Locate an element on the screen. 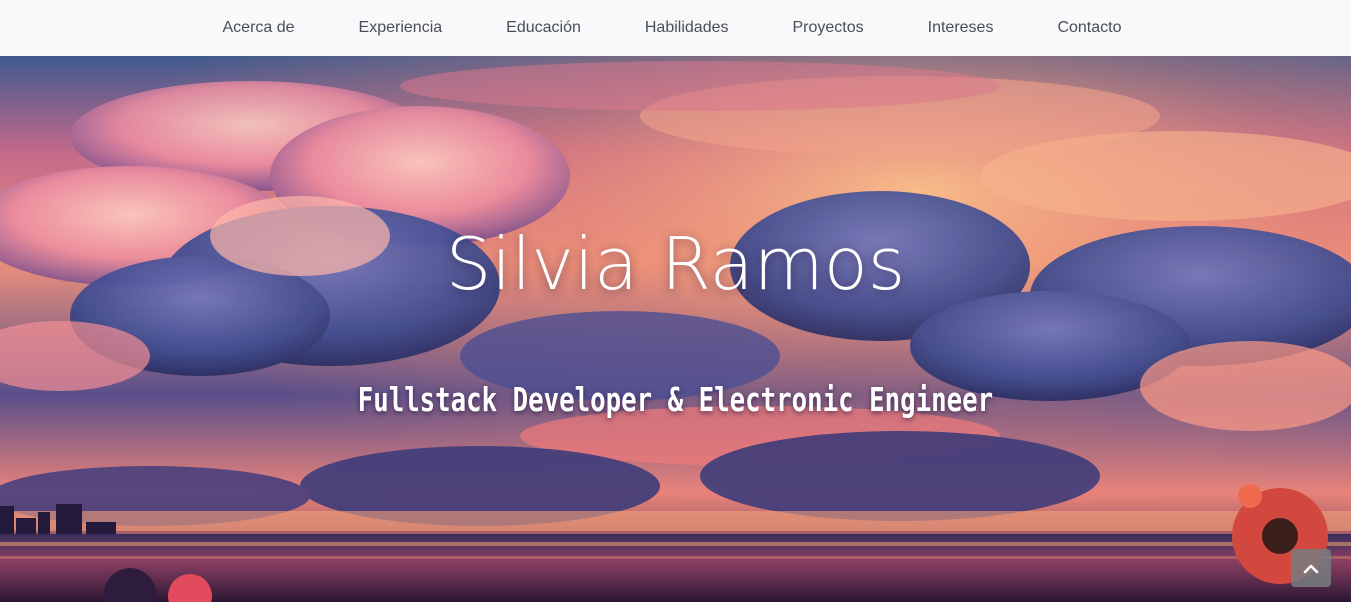 This screenshot has height=602, width=1351. scroll-to-top-button is located at coordinates (1311, 568).